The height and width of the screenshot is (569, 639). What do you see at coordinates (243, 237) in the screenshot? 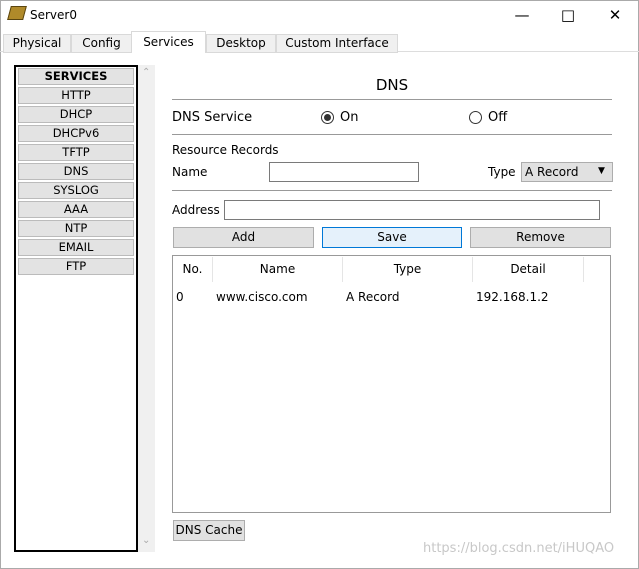
I see `add-button: Add` at bounding box center [243, 237].